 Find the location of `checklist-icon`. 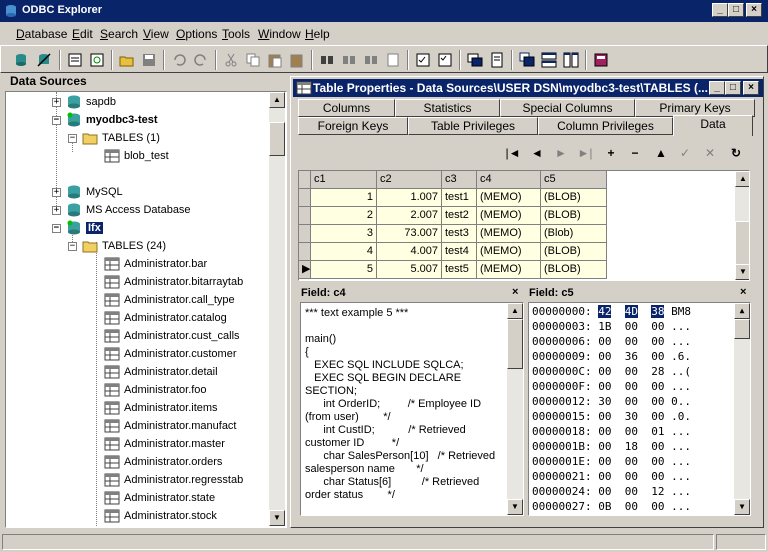

checklist-icon is located at coordinates (423, 60).